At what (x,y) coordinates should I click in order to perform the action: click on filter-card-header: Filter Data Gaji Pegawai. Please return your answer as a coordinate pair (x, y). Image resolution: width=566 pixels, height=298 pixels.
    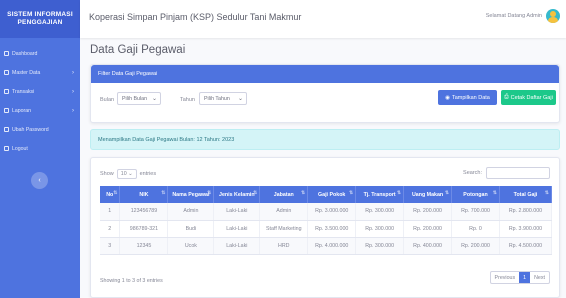
    Looking at the image, I should click on (325, 74).